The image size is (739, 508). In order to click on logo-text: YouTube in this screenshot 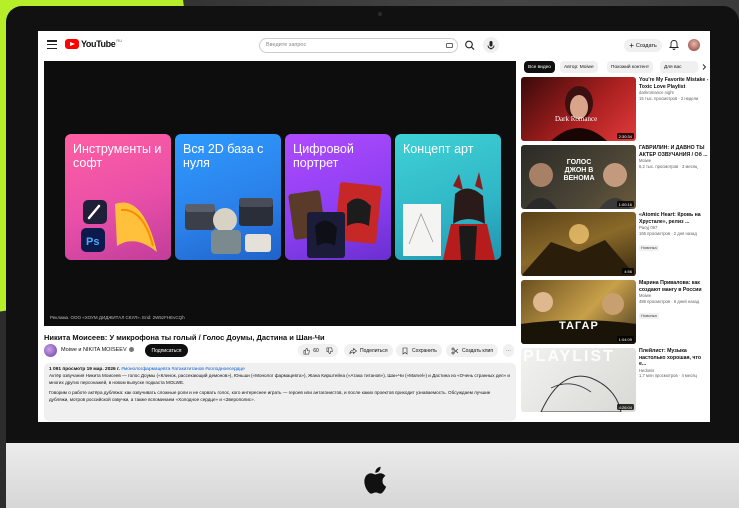, I will do `click(98, 44)`.